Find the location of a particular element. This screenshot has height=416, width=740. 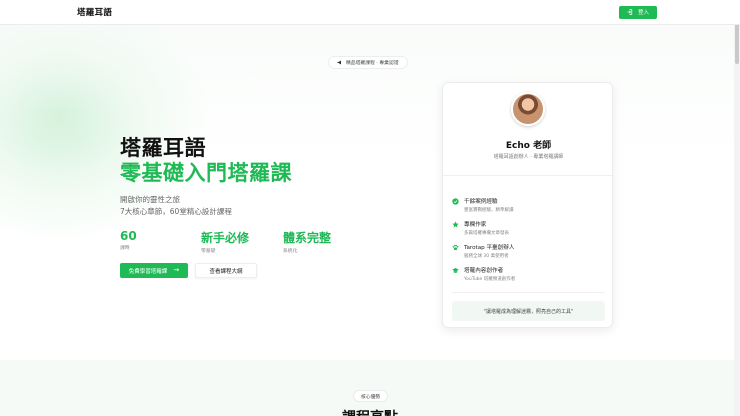

feature-item: 專欄作家 多篇塔羅專欄文章發表 is located at coordinates (480, 228).